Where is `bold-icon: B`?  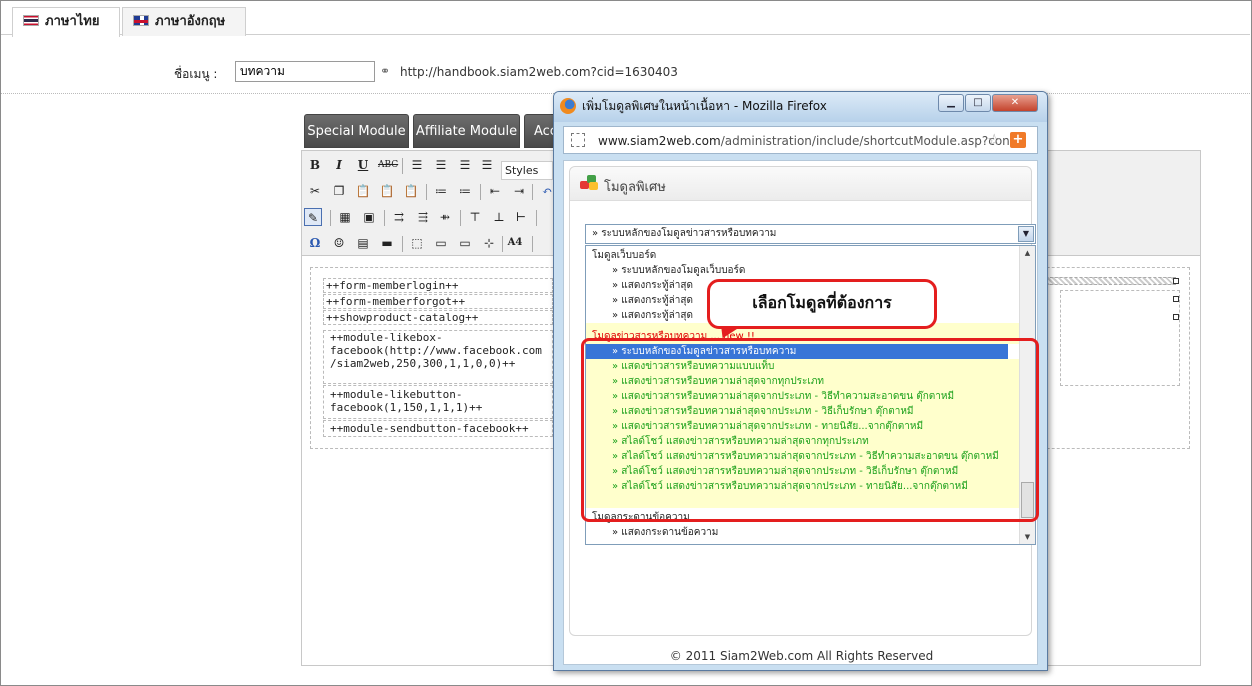 bold-icon: B is located at coordinates (315, 165).